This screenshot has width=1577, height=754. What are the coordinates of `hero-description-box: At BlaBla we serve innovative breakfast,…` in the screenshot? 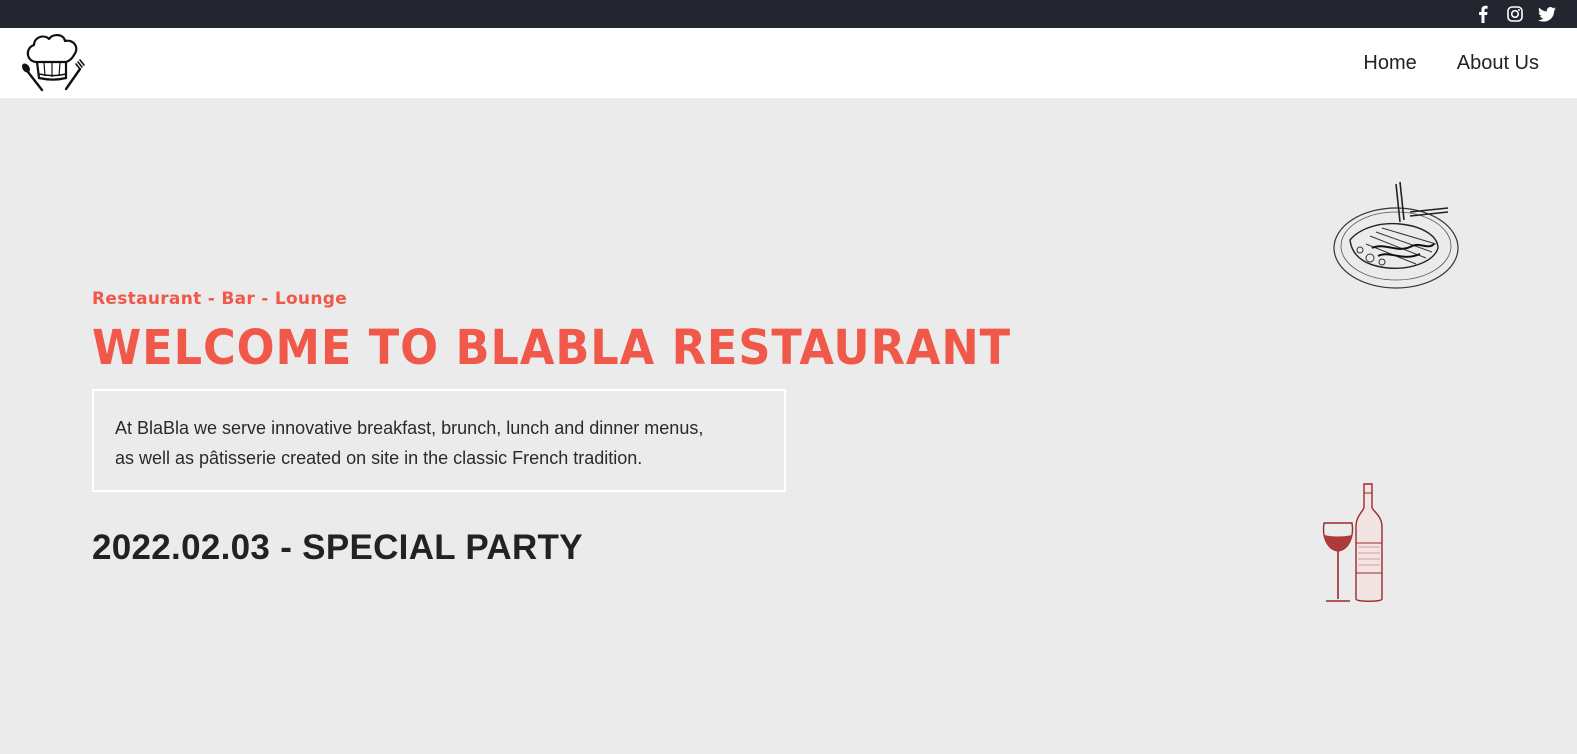 It's located at (439, 440).